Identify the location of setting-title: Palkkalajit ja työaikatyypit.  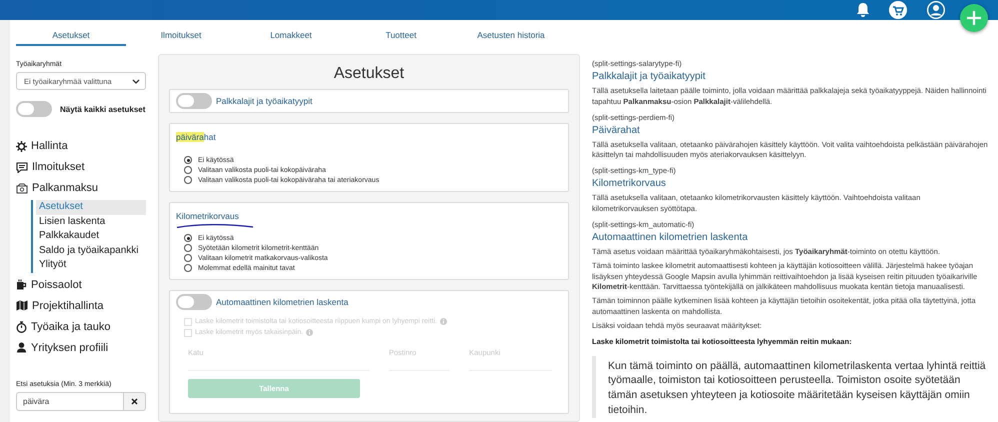
(264, 101).